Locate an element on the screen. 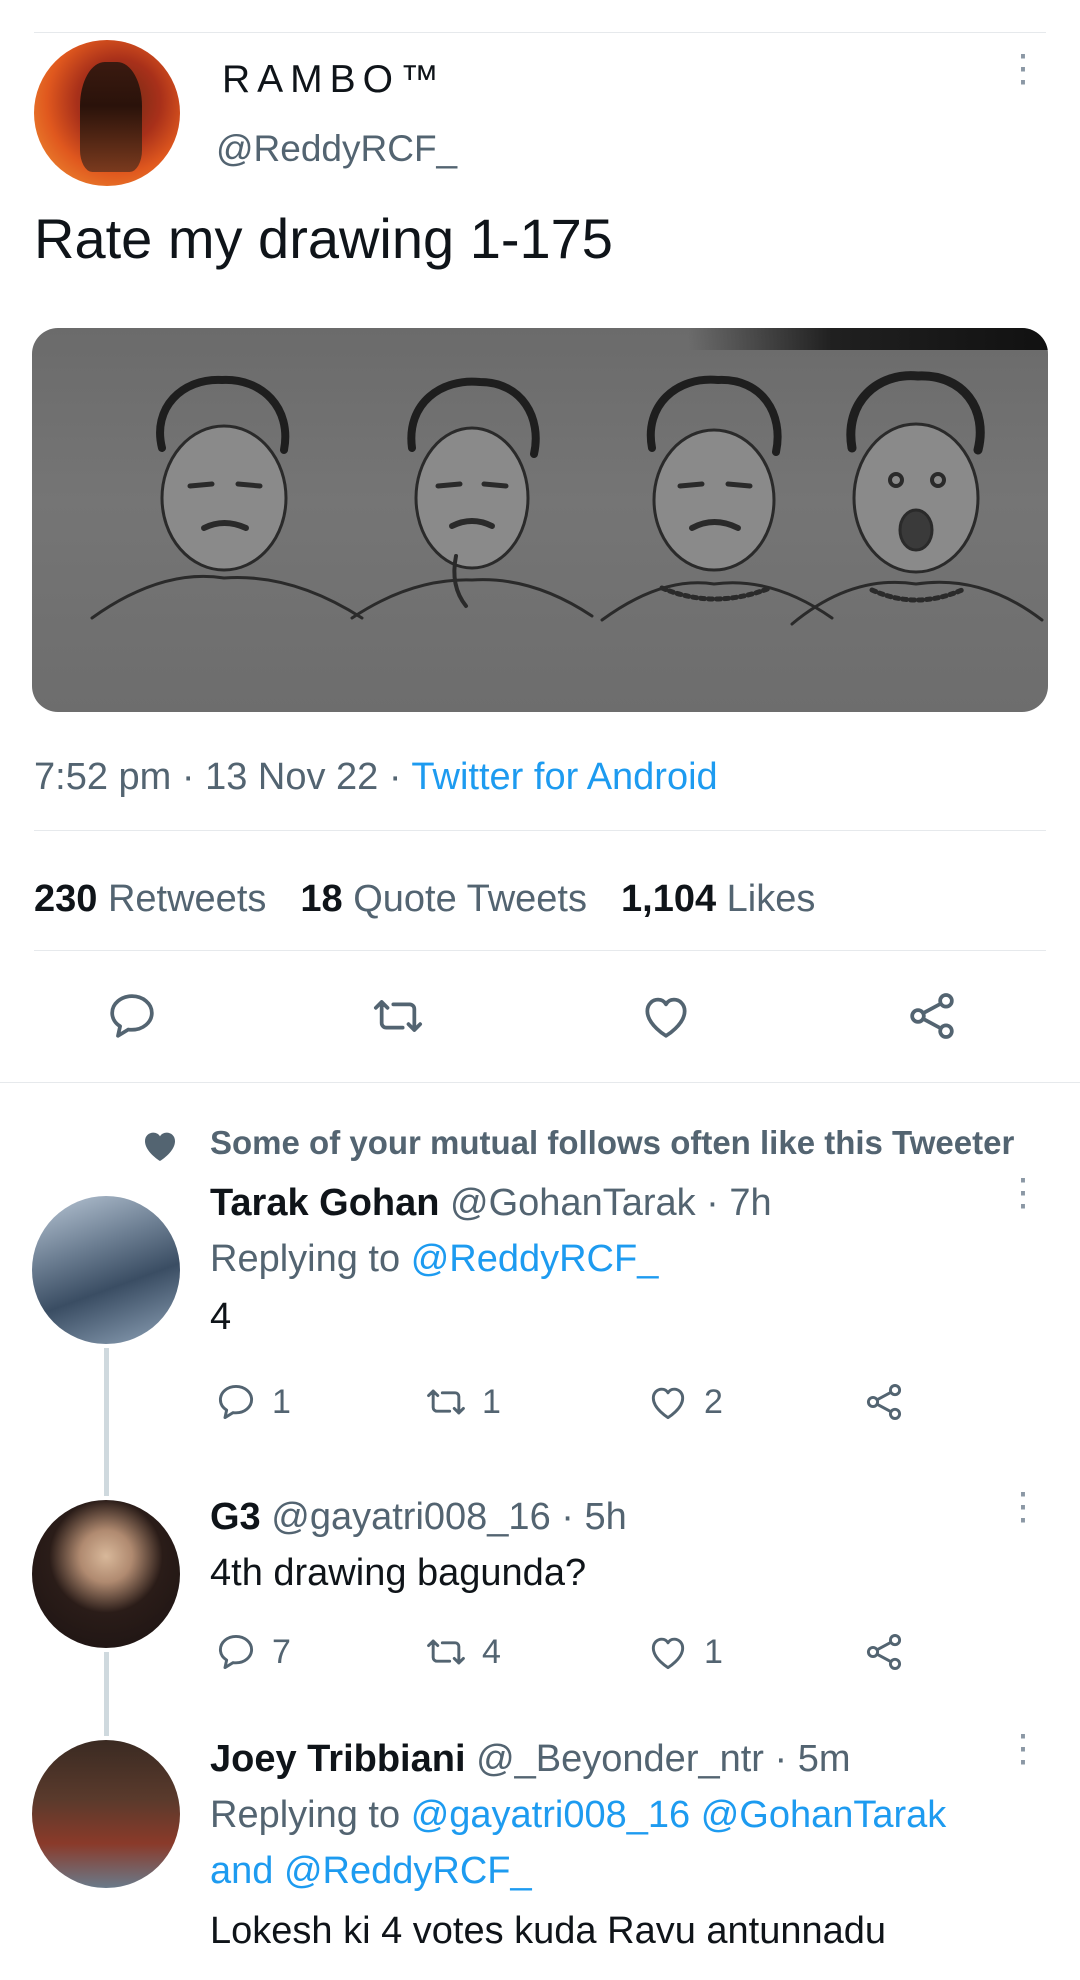 The height and width of the screenshot is (1980, 1080). reply-text: 4 is located at coordinates (221, 1317).